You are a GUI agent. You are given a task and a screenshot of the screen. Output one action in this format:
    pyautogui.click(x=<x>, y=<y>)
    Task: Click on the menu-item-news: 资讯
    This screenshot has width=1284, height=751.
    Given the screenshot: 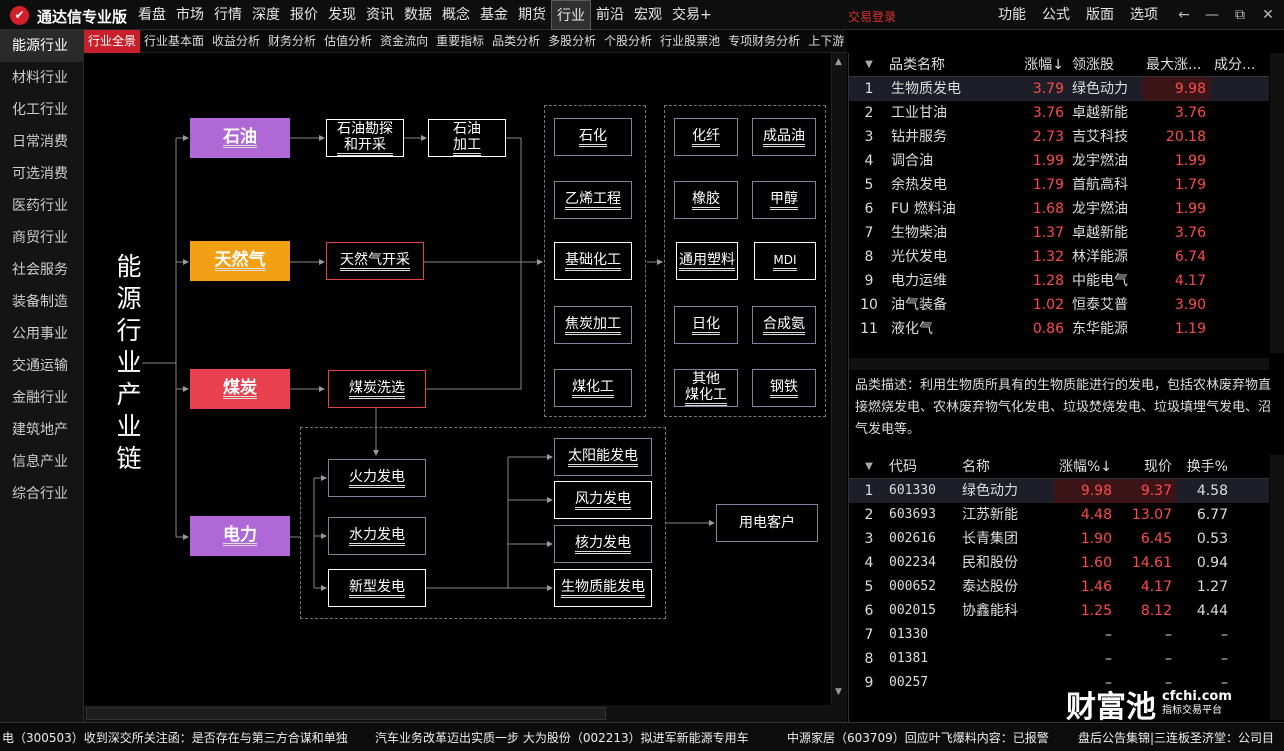 What is the action you would take?
    pyautogui.click(x=380, y=15)
    